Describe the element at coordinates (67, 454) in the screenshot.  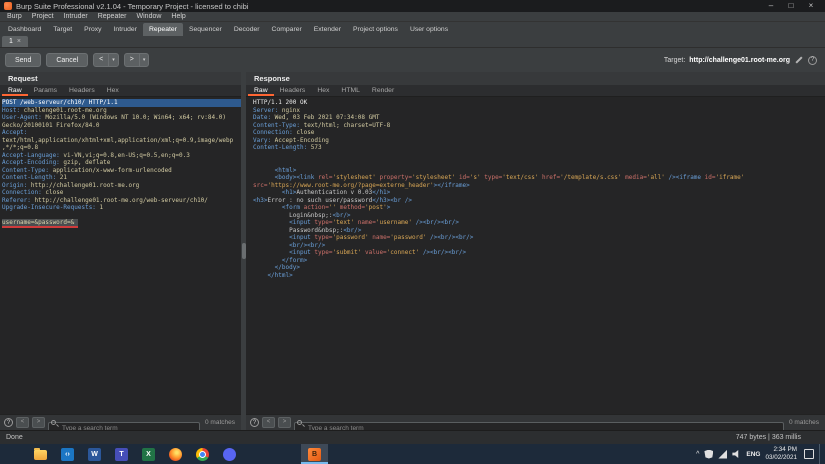
I see `taskbar-vscode-button: ‹›` at that location.